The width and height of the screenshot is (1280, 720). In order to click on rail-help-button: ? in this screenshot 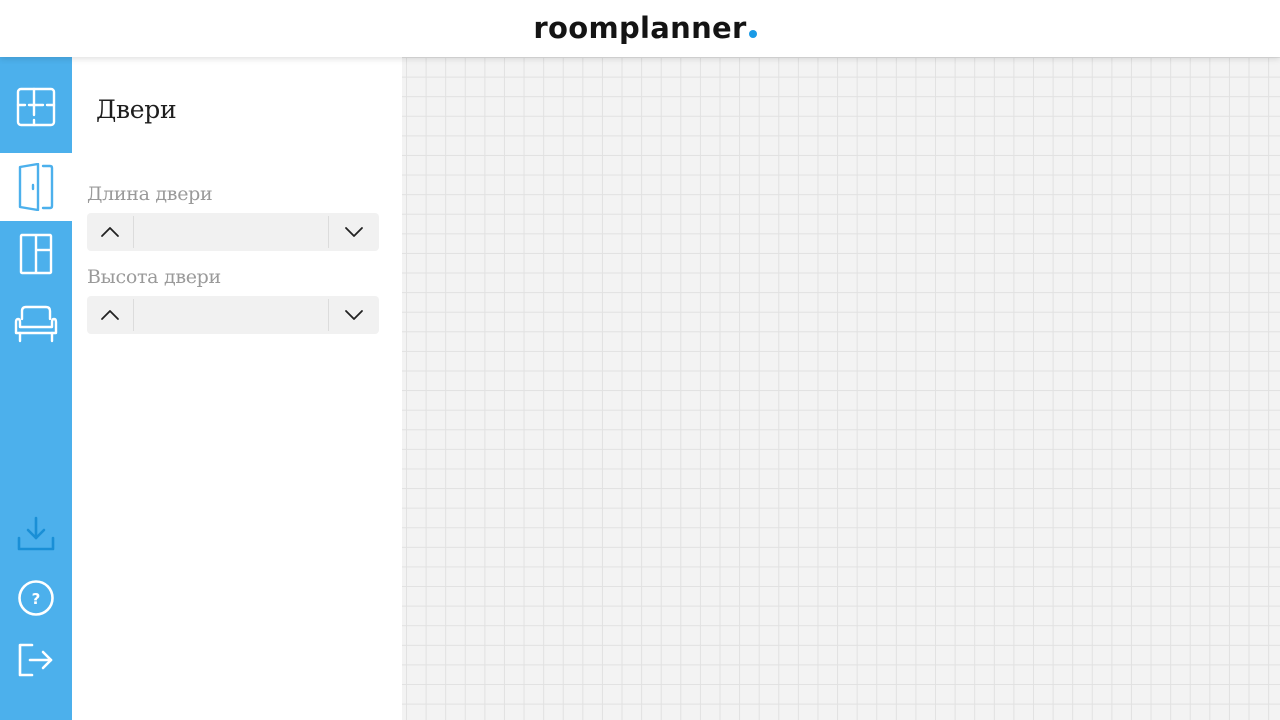, I will do `click(36, 598)`.